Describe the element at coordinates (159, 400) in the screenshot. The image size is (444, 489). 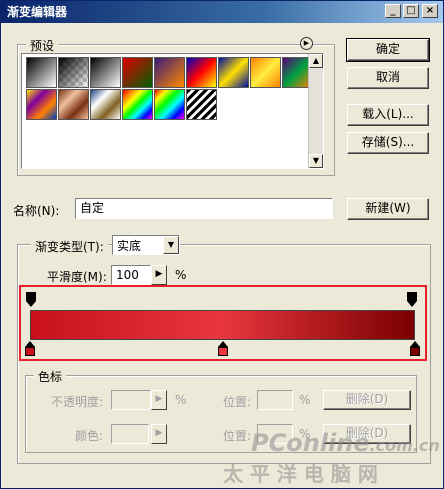
I see `opacity-arrow-icon: ▶` at that location.